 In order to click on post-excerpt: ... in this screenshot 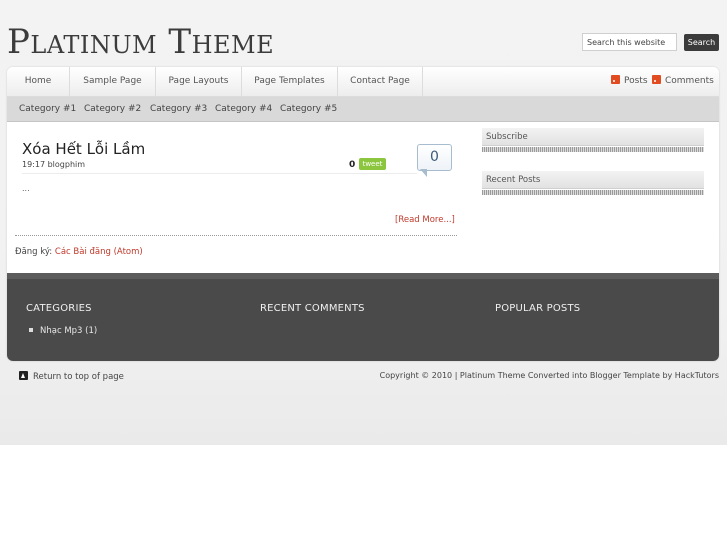, I will do `click(26, 188)`.